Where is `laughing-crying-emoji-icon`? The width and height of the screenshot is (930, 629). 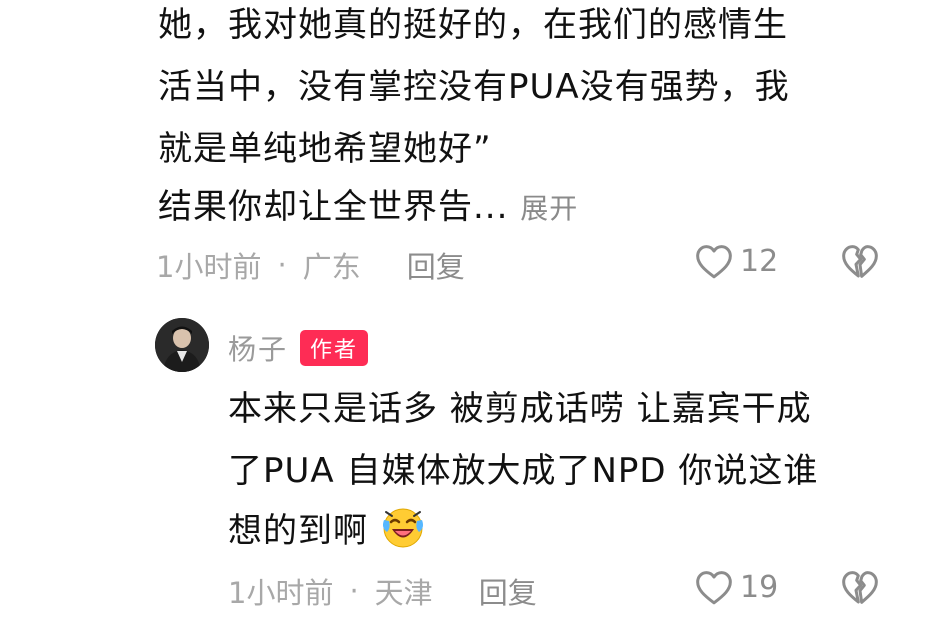 laughing-crying-emoji-icon is located at coordinates (403, 527).